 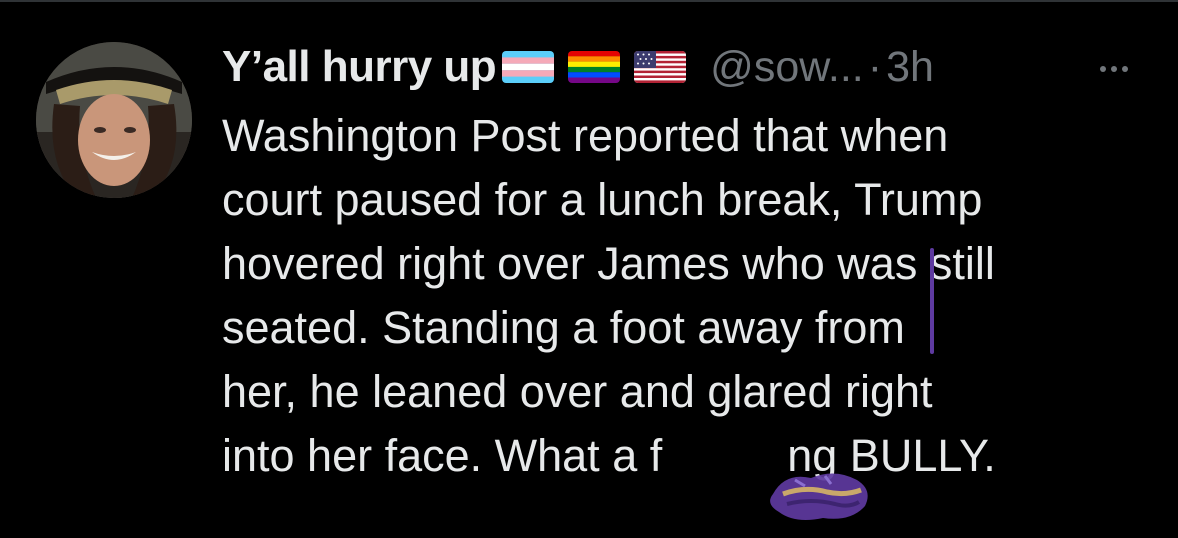 What do you see at coordinates (594, 67) in the screenshot?
I see `rainbow-flag-icon` at bounding box center [594, 67].